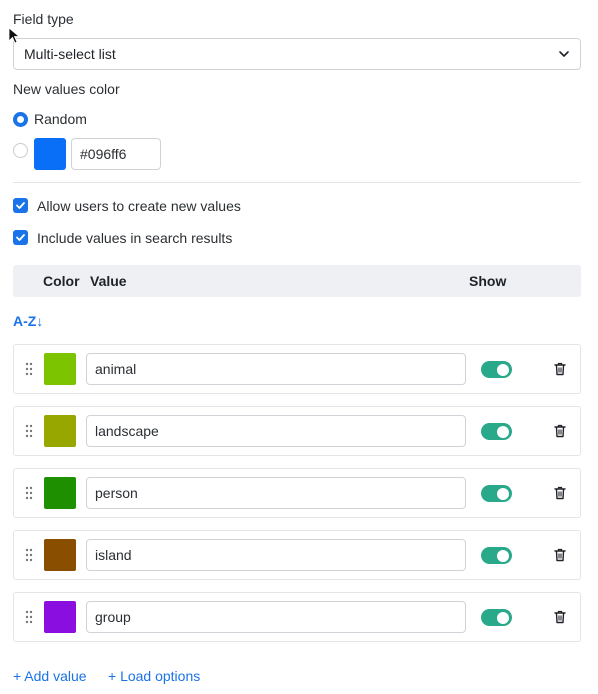 The width and height of the screenshot is (598, 694). I want to click on value-row: group, so click(297, 617).